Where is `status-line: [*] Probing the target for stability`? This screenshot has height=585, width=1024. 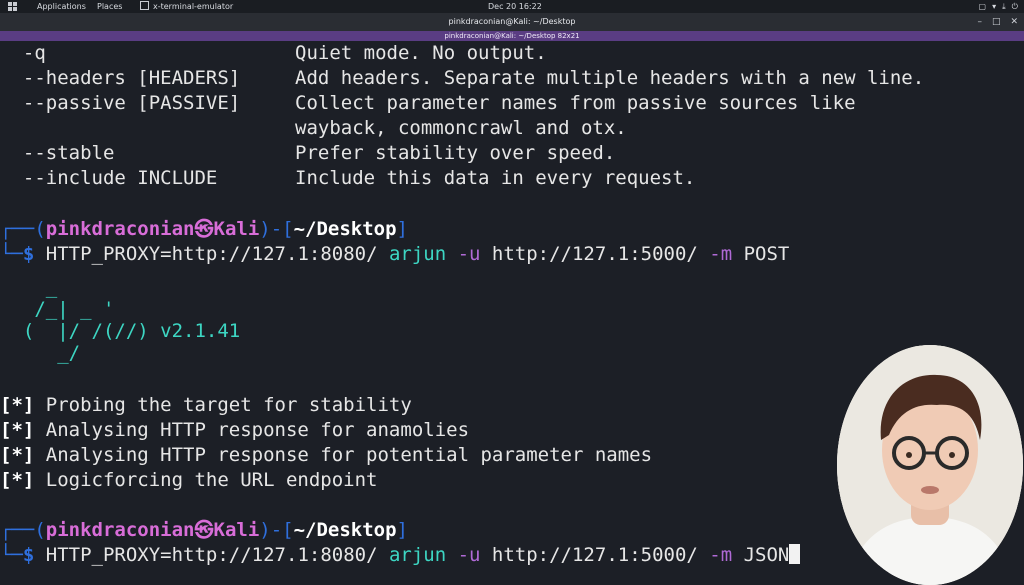
status-line: [*] Probing the target for stability is located at coordinates (206, 405).